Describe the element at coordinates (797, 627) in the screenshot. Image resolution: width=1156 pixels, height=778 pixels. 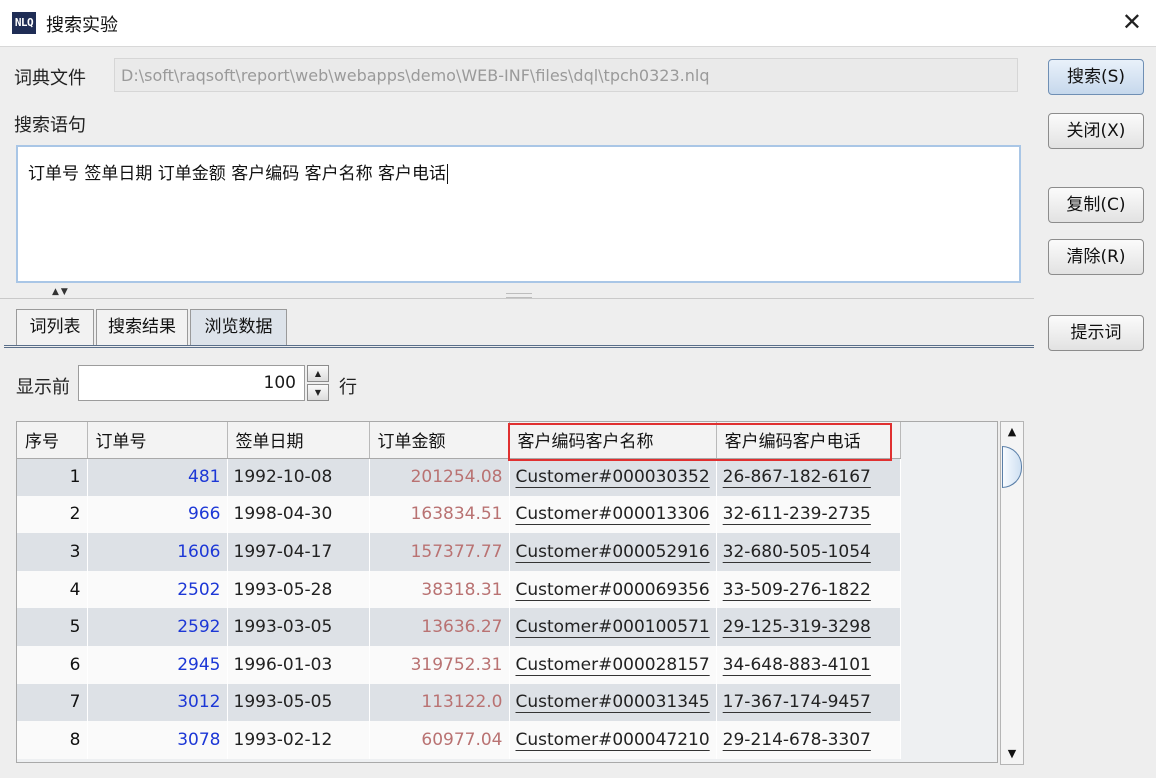
I see `customer-phone-link: 29-125-319-3298` at that location.